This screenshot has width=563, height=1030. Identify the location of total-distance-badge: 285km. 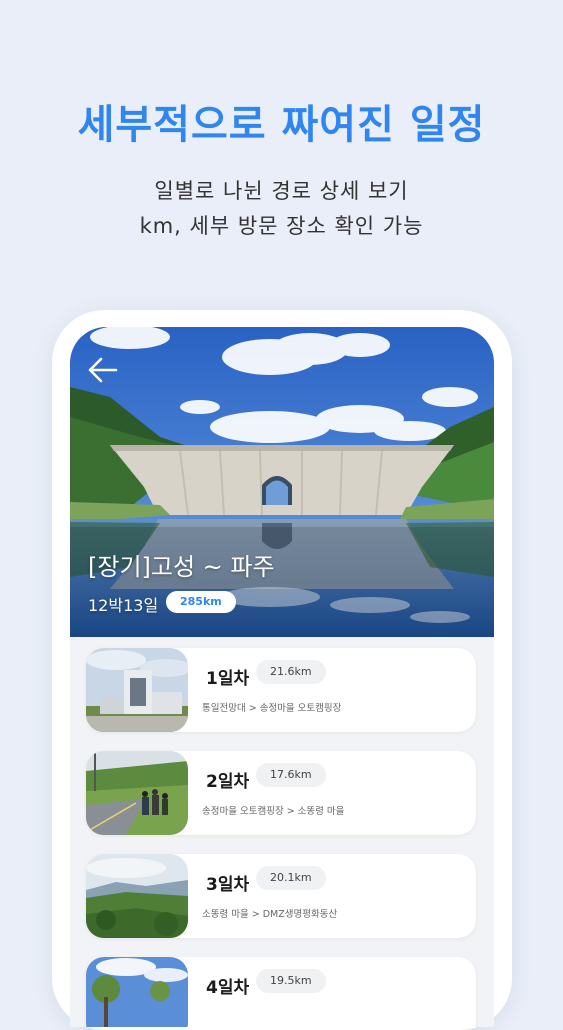
(201, 602).